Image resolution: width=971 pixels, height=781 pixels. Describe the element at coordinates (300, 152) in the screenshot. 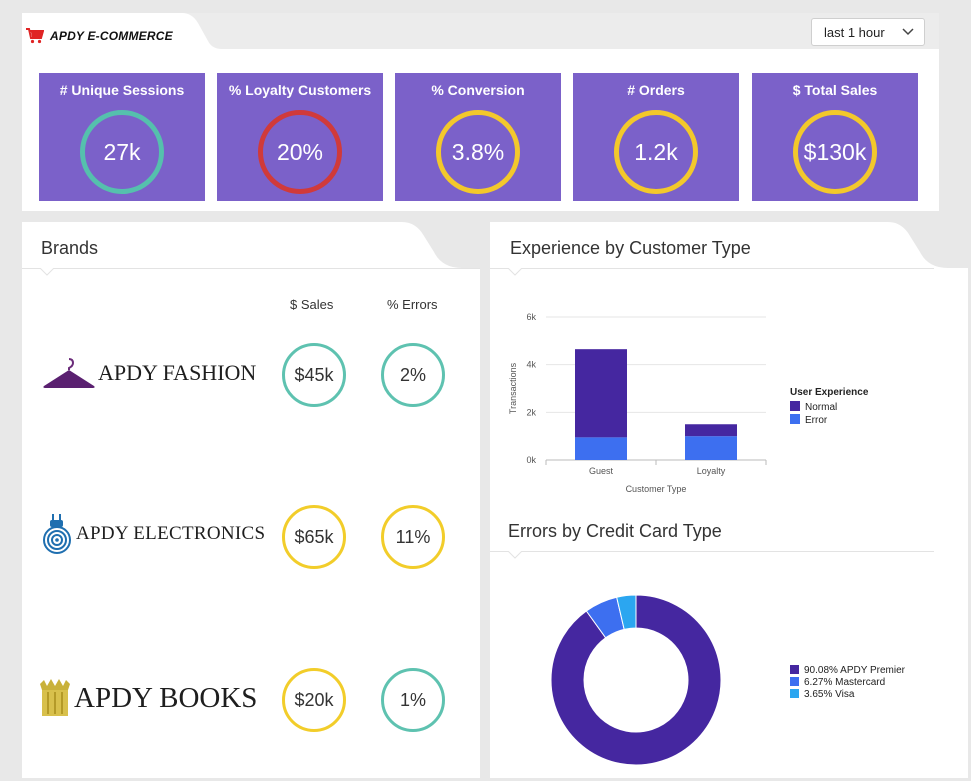

I see `kpi-value-ring: 20%` at that location.